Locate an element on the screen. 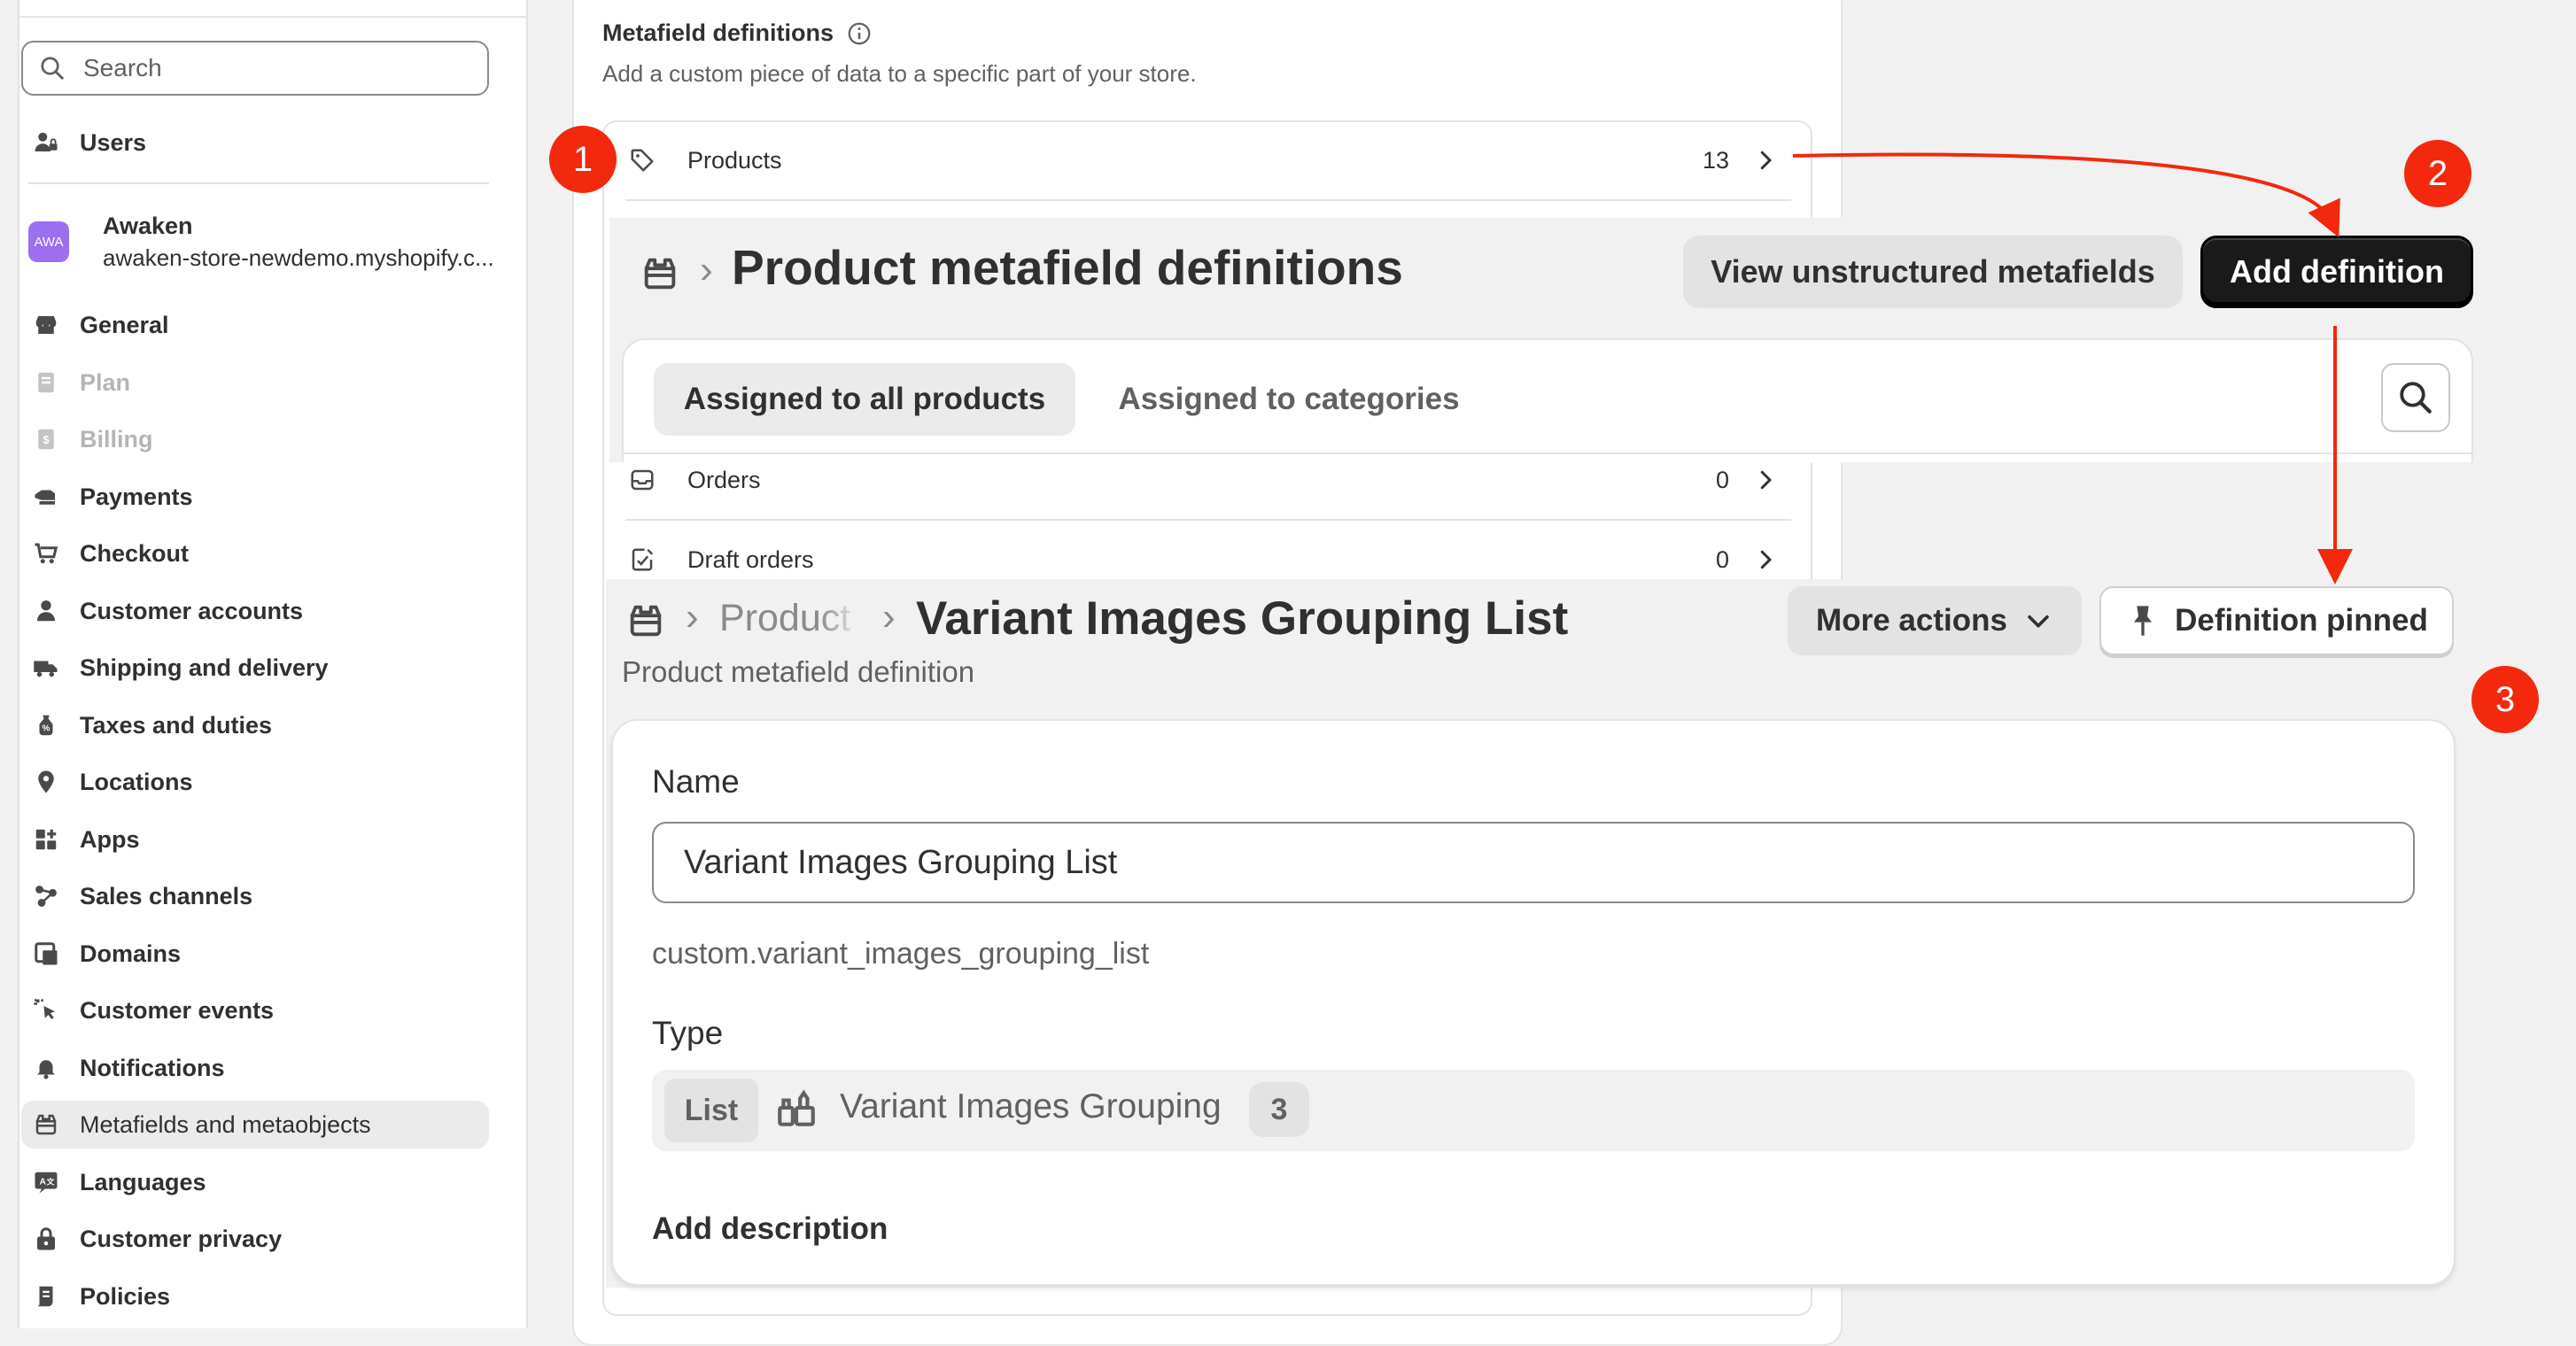 This screenshot has width=2576, height=1346. sidebar-item-label: Checkout is located at coordinates (135, 553).